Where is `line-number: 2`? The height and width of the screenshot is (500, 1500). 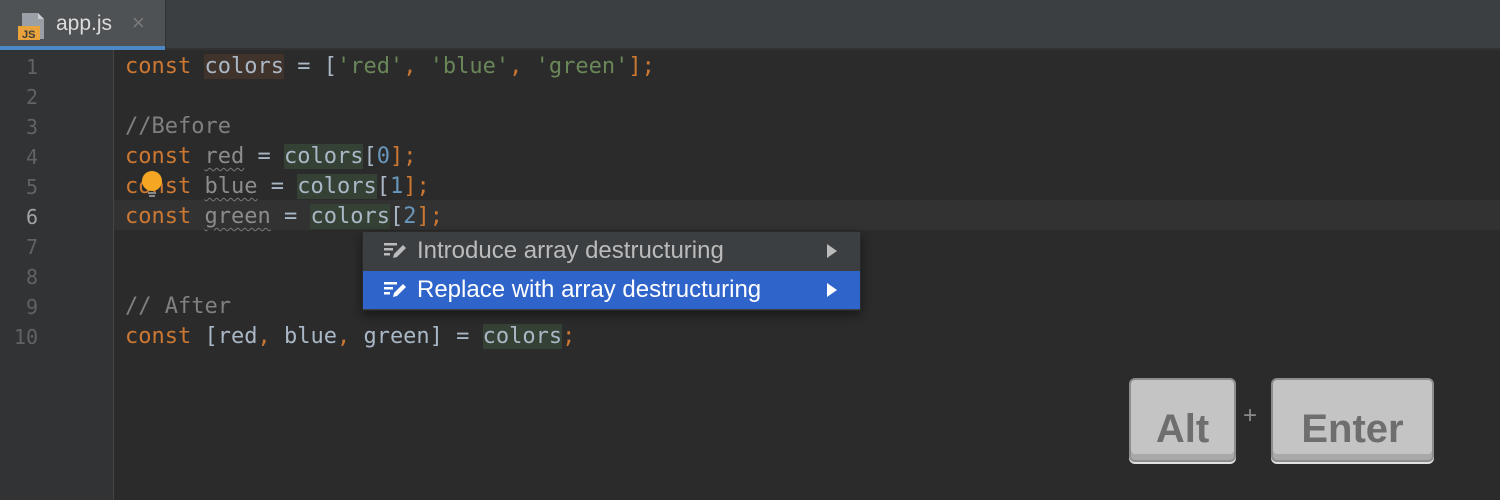
line-number: 2 is located at coordinates (31, 97).